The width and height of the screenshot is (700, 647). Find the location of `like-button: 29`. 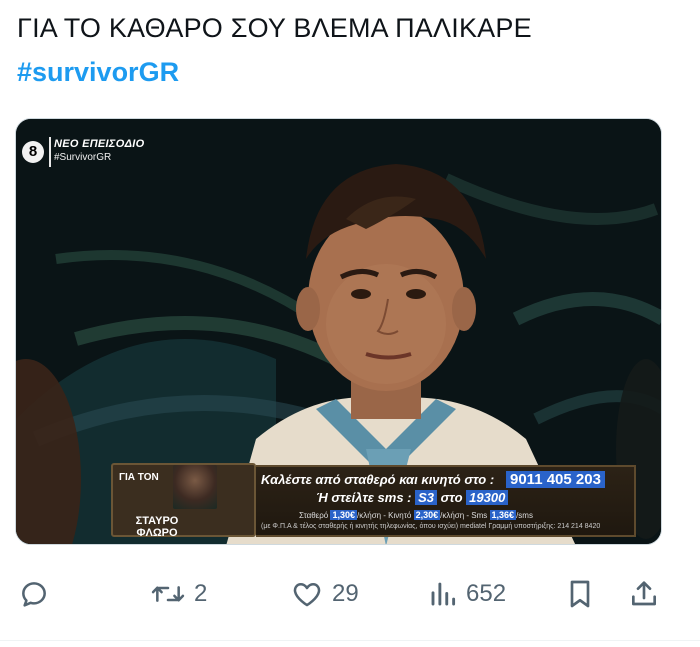

like-button: 29 is located at coordinates (324, 594).